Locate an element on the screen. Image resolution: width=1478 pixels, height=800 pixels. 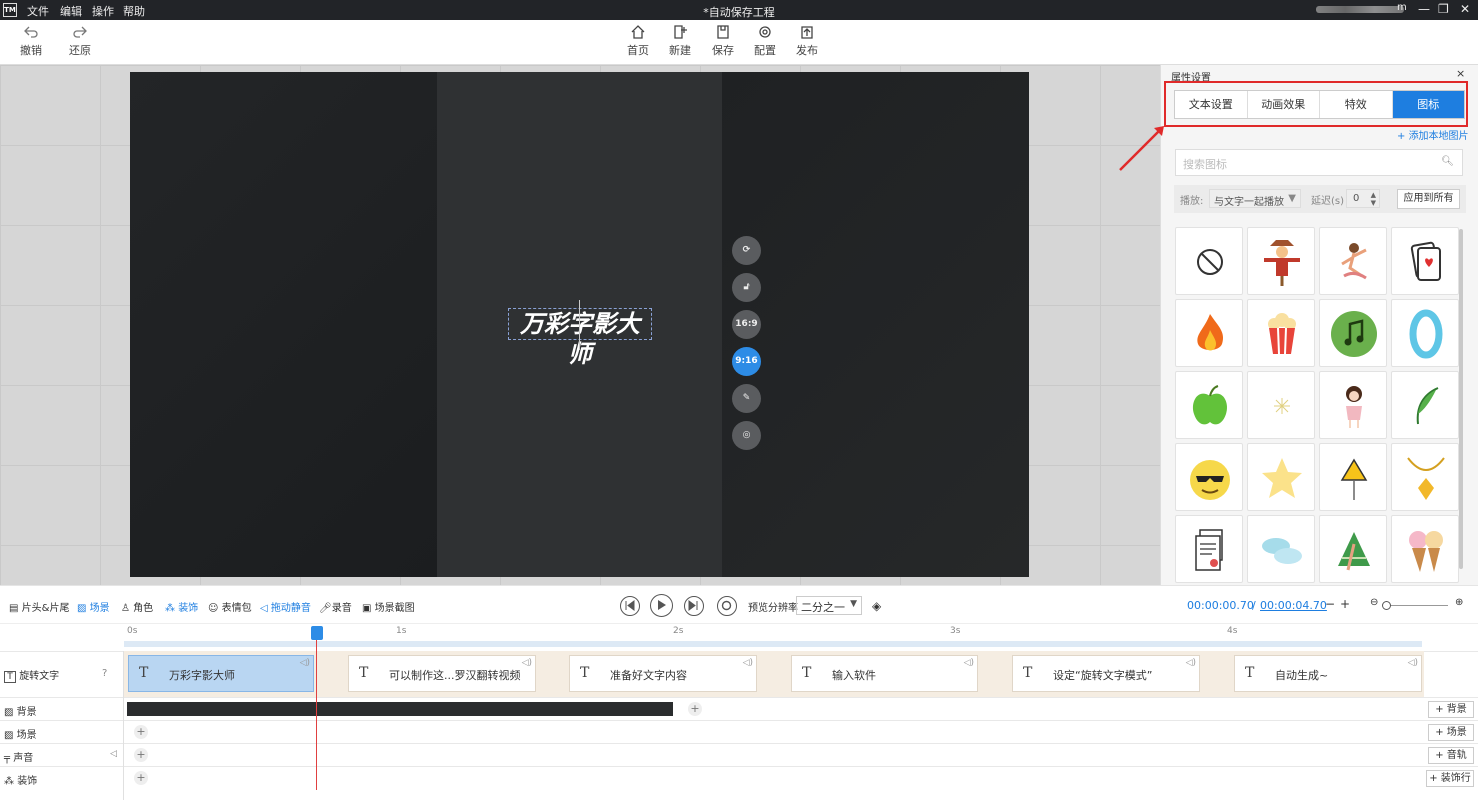
add-scene-plus: + is located at coordinates (141, 732).